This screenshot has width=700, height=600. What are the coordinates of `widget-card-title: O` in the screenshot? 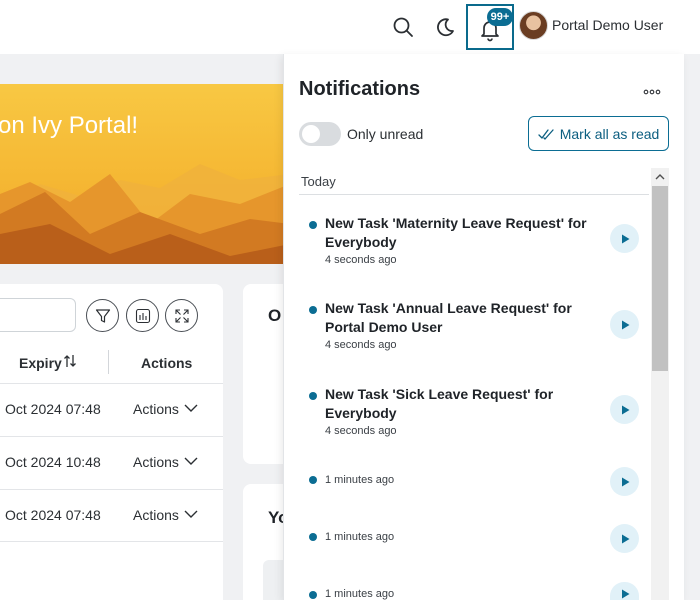 It's located at (275, 315).